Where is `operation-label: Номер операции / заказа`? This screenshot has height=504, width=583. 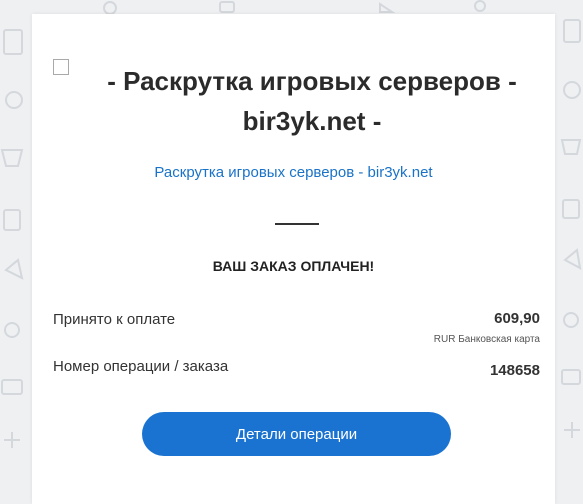 operation-label: Номер операции / заказа is located at coordinates (141, 366).